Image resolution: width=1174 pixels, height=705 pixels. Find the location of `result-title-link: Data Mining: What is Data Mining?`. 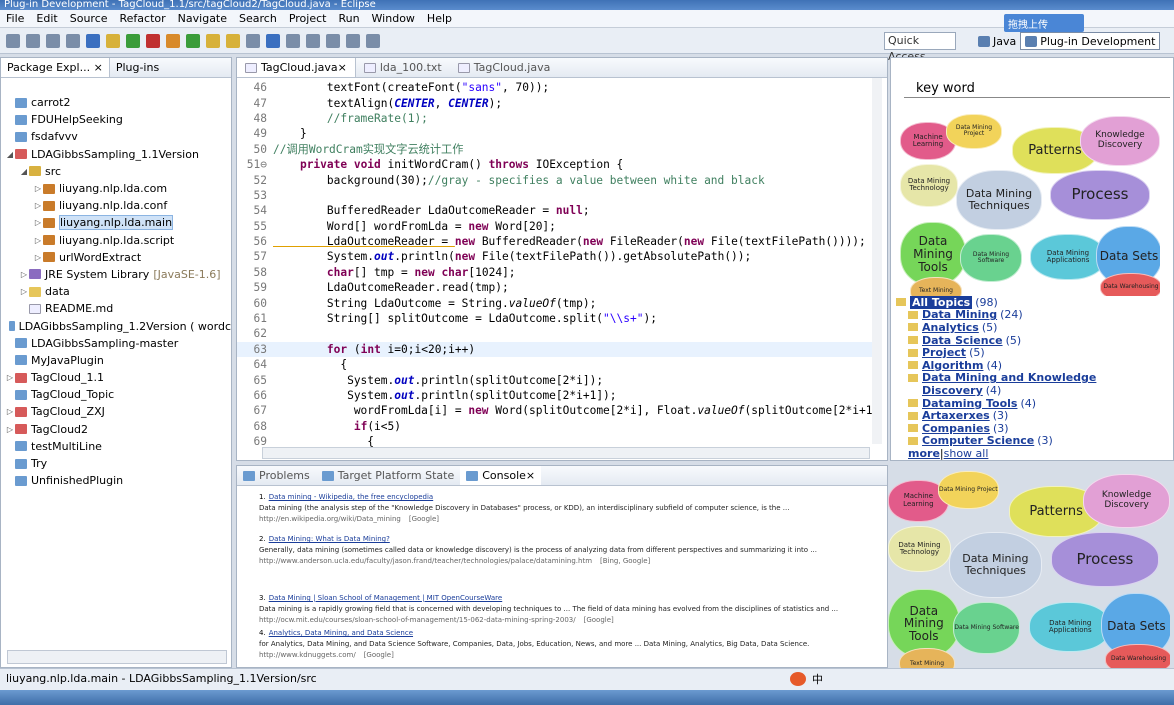

result-title-link: Data Mining: What is Data Mining? is located at coordinates (329, 539).